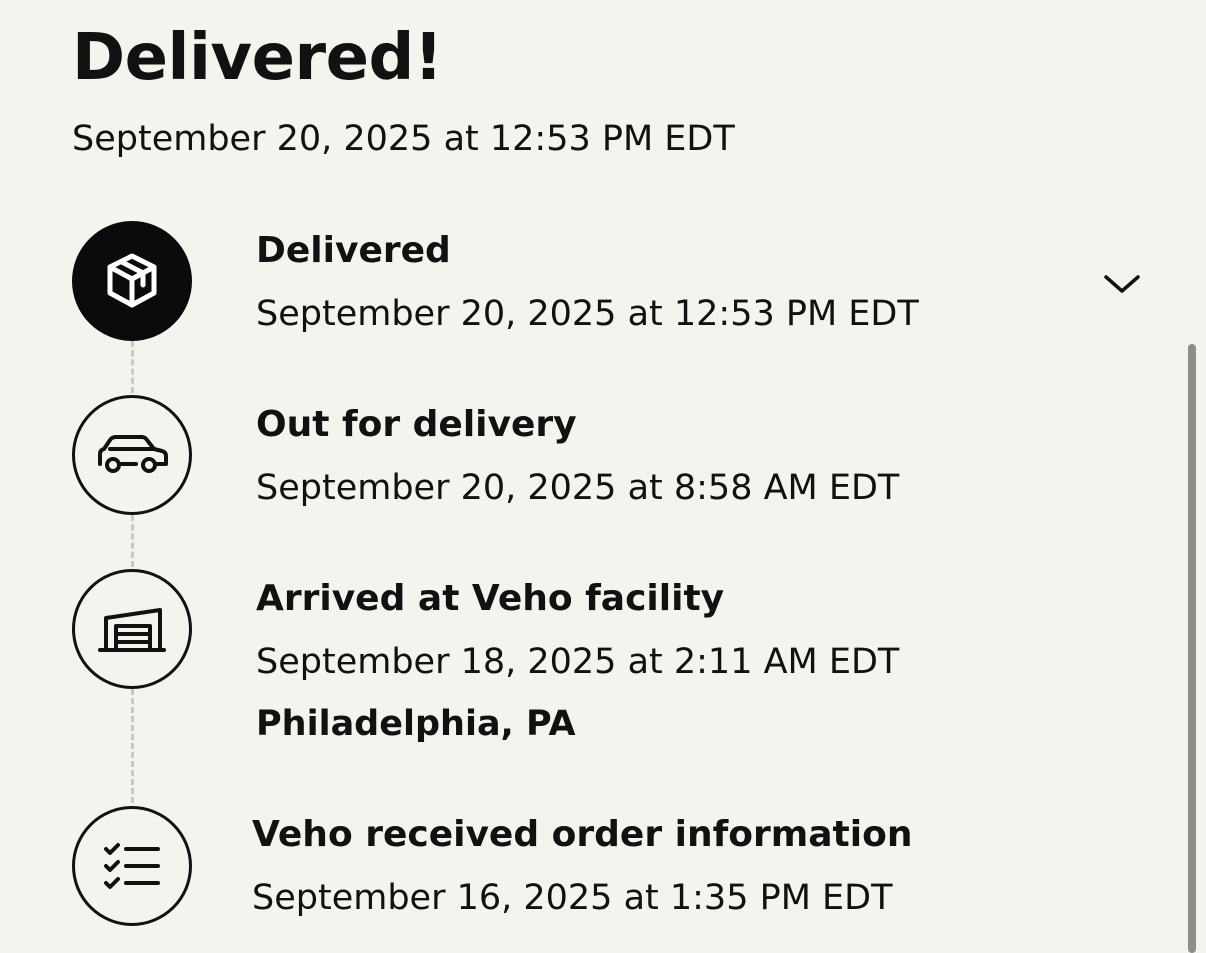 This screenshot has width=1206, height=953. I want to click on checklist-icon, so click(132, 866).